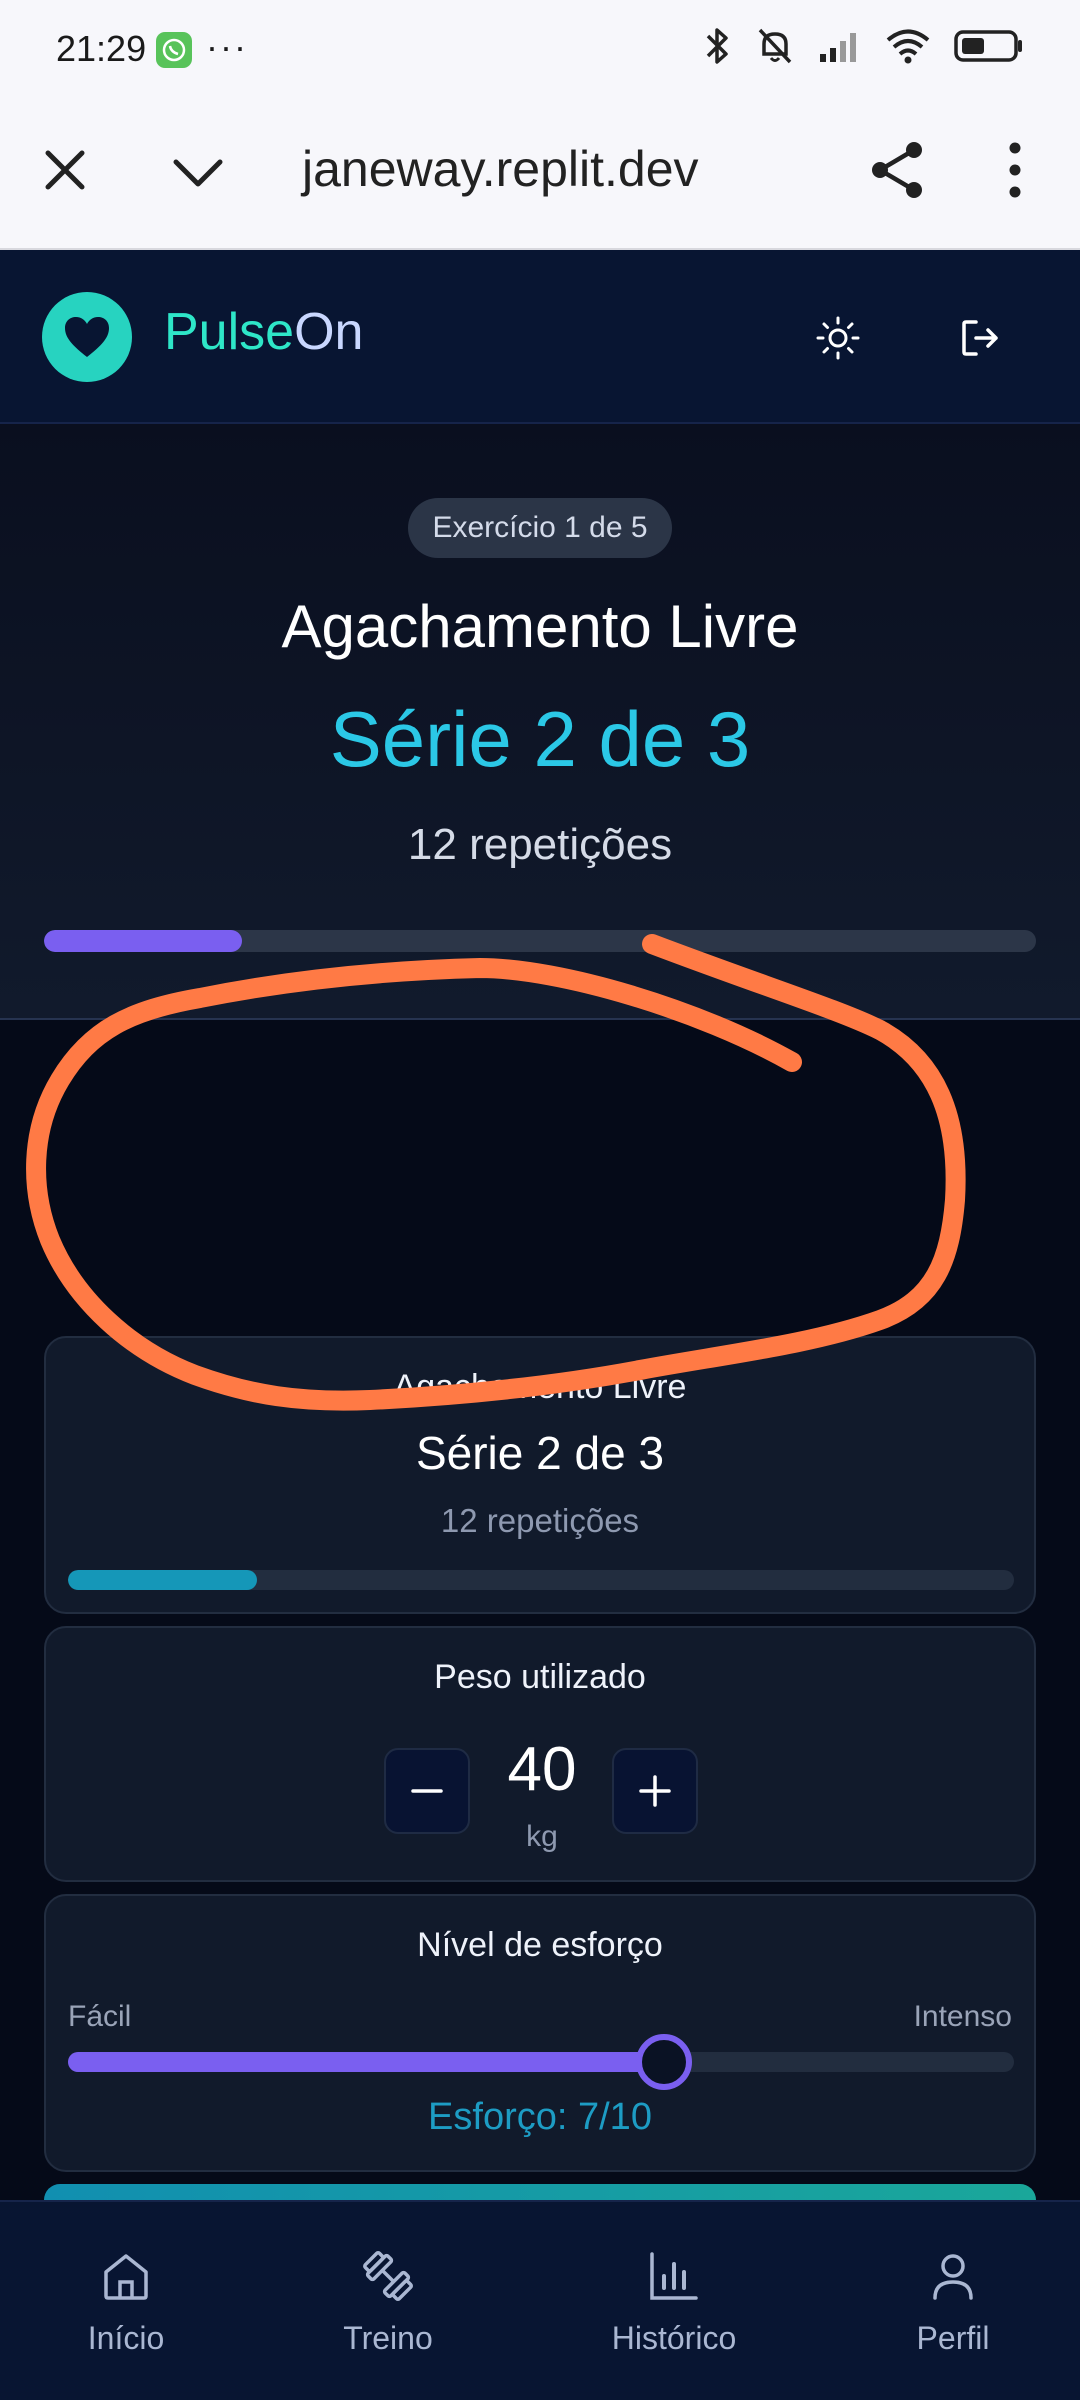 Image resolution: width=1080 pixels, height=2400 pixels. I want to click on share-icon, so click(898, 170).